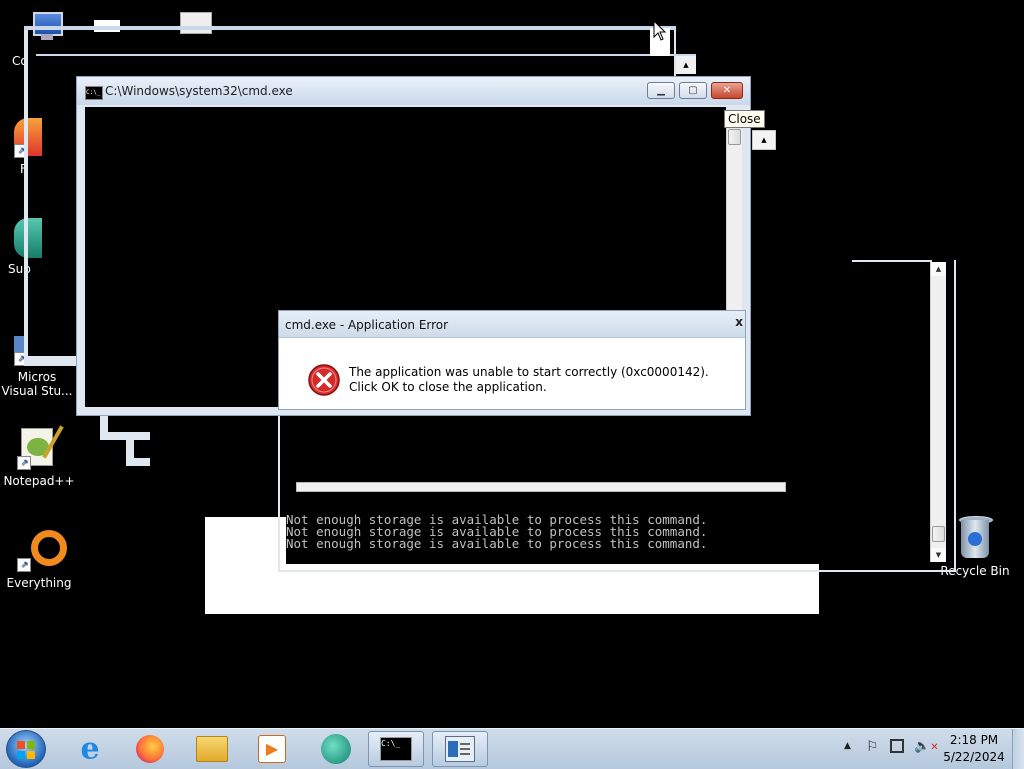 Image resolution: width=1024 pixels, height=769 pixels. I want to click on background-console-hscroll, so click(541, 487).